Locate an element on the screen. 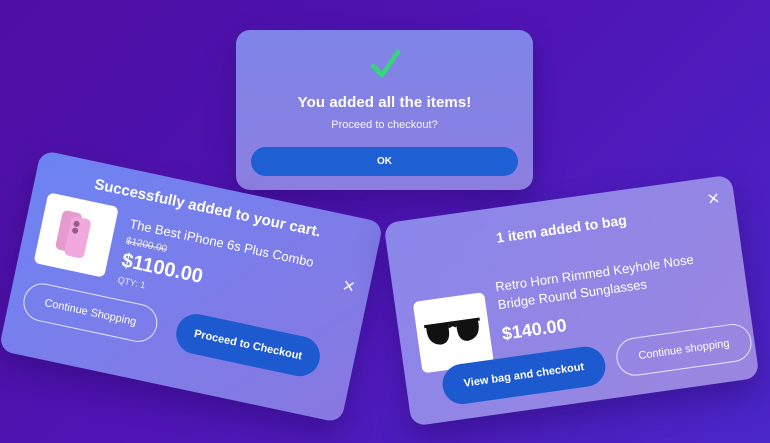 The height and width of the screenshot is (443, 770). proceed-to-checkout-button: Proceed to Checkout is located at coordinates (248, 345).